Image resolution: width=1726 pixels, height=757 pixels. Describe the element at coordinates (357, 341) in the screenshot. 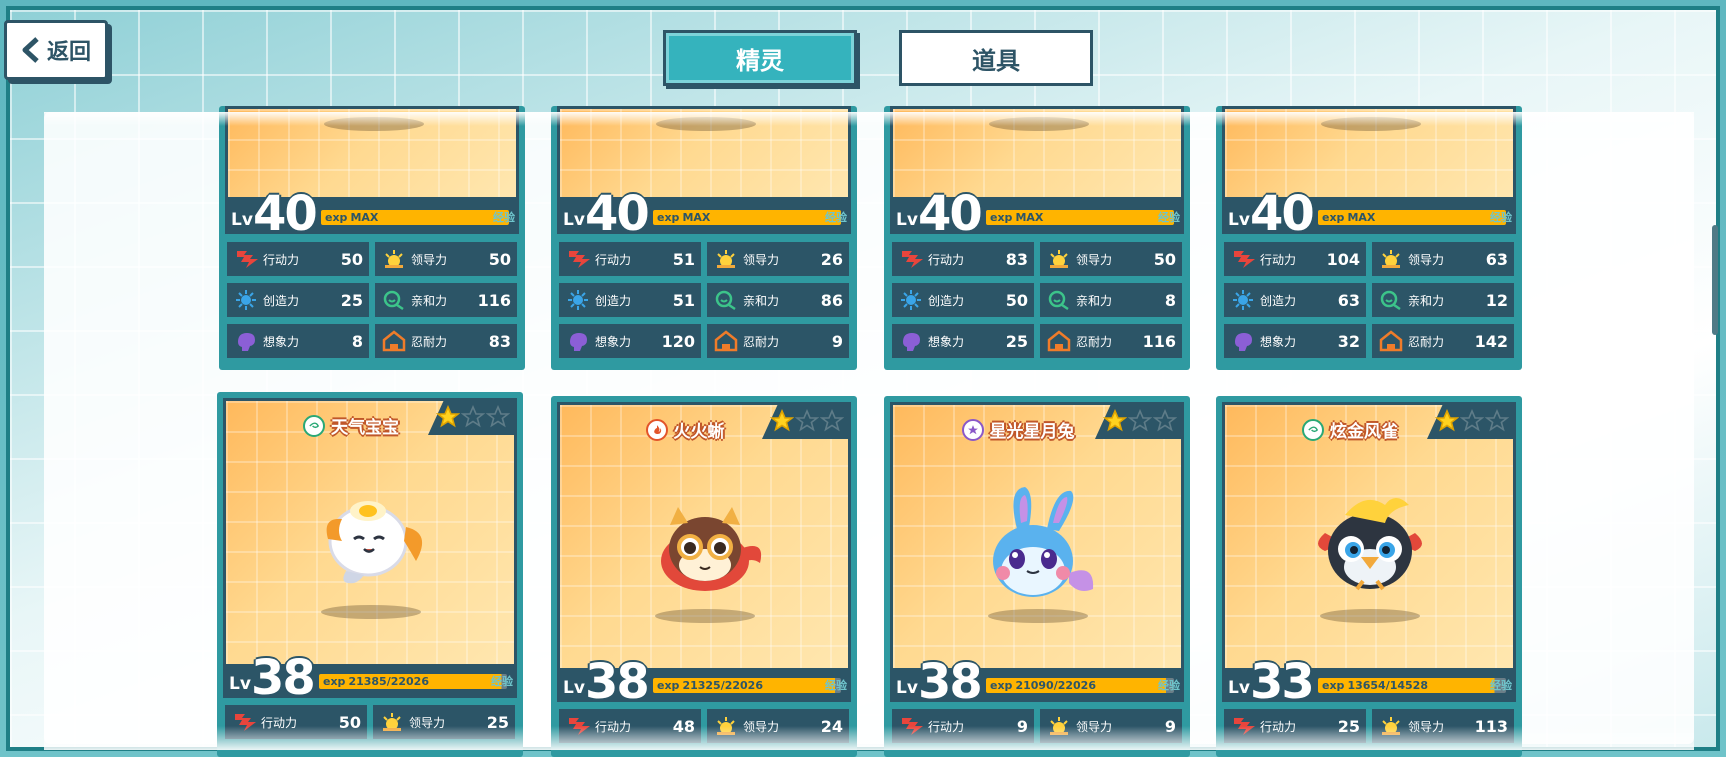

I see `imagination-stat-value: 8` at that location.